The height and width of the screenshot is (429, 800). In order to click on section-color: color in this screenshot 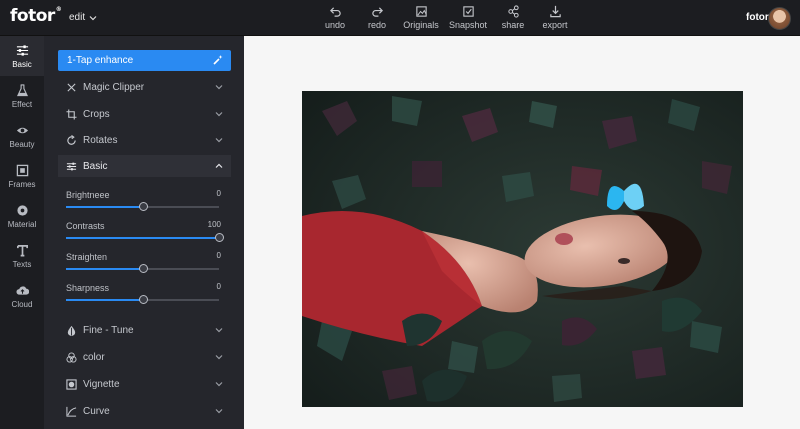, I will do `click(144, 357)`.